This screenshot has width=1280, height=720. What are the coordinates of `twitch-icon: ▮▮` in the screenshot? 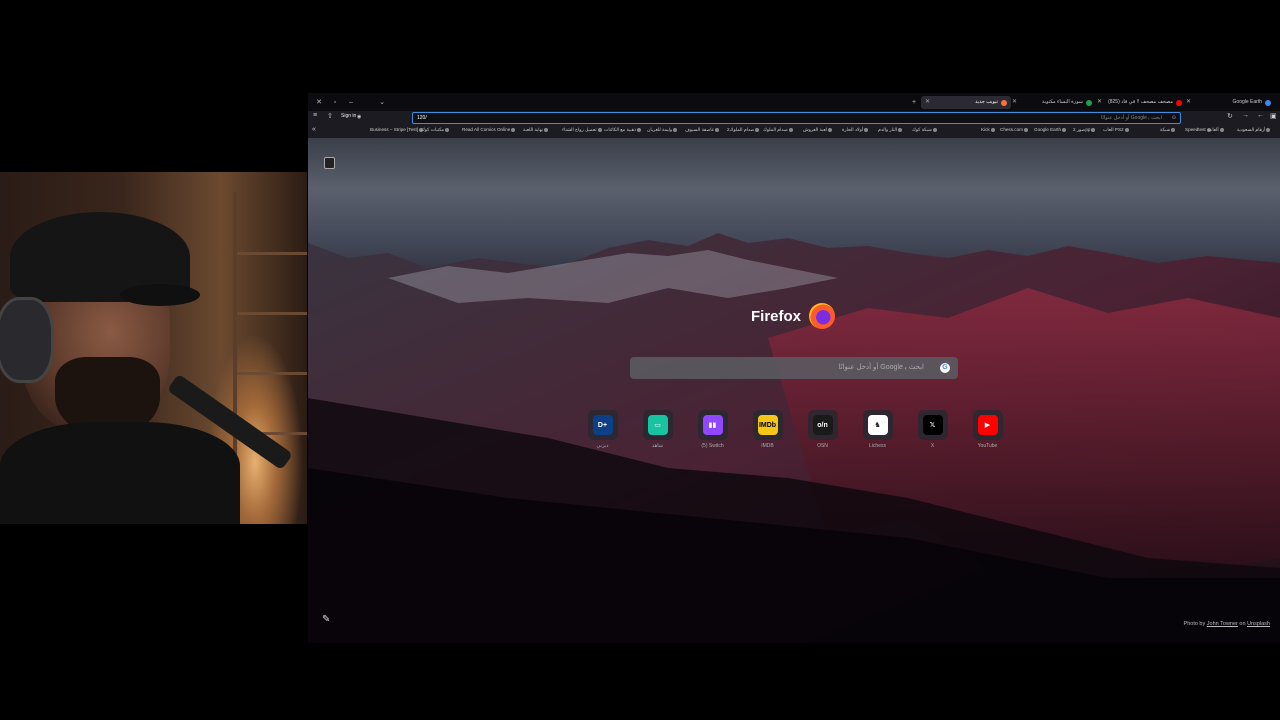 It's located at (712, 425).